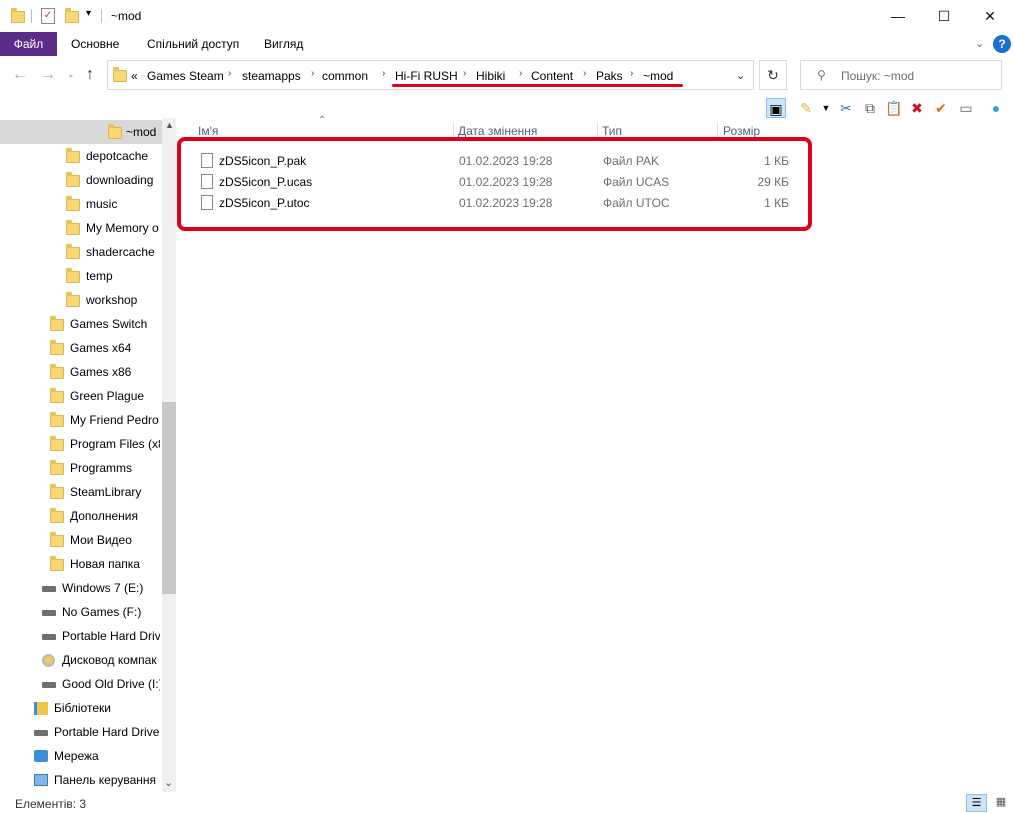  Describe the element at coordinates (283, 44) in the screenshot. I see `tab-view: Вигляд` at that location.